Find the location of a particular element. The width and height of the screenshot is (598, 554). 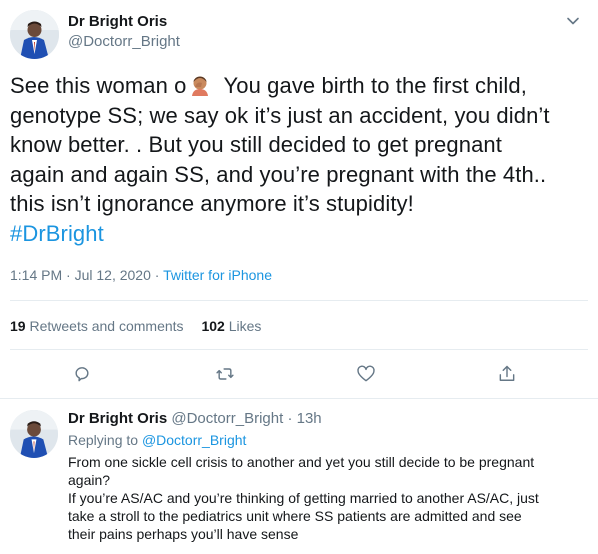

reply-author-handle: @Doctorr_Bright · 13h is located at coordinates (246, 418).